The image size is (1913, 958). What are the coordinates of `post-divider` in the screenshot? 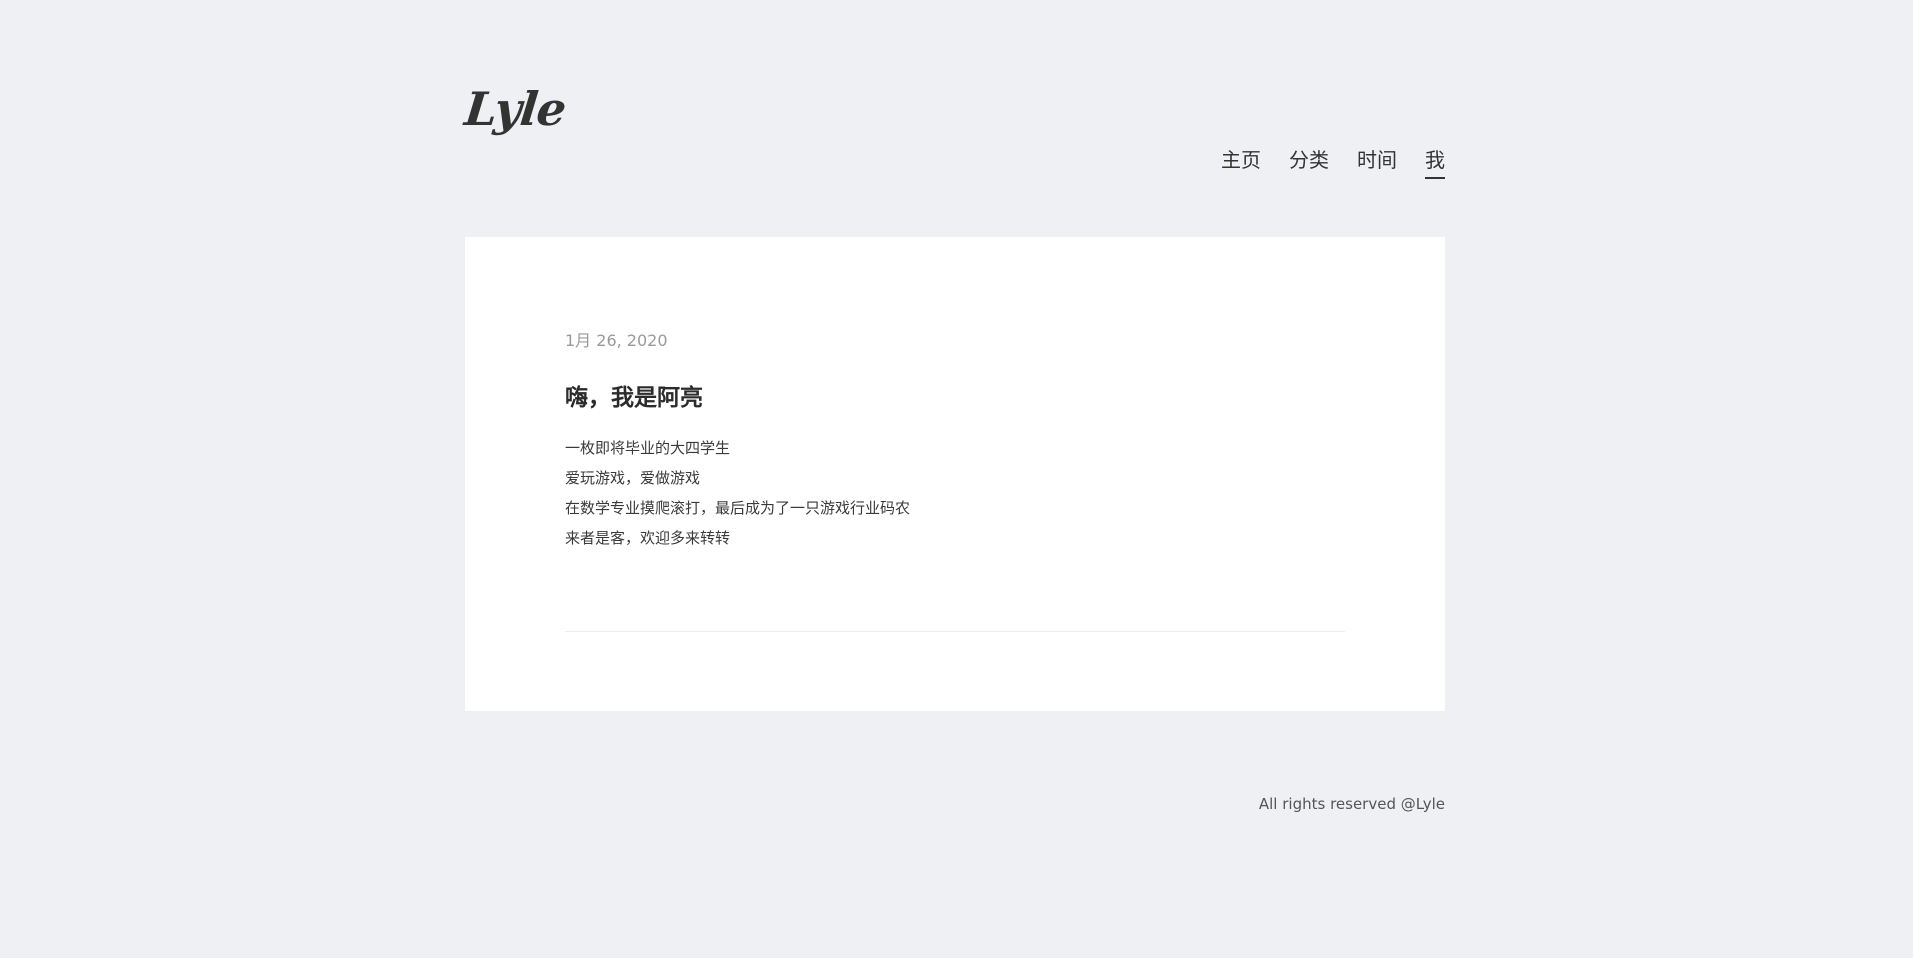 It's located at (955, 631).